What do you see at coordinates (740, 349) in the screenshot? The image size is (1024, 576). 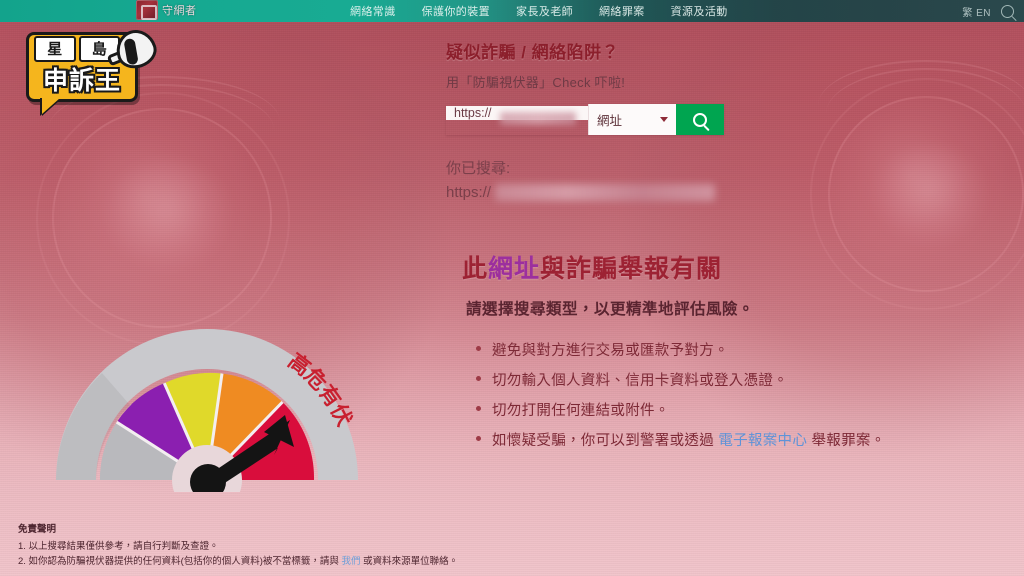 I see `advice-item-avoid-transaction: 避免與對方進行交易或匯款予對方。` at bounding box center [740, 349].